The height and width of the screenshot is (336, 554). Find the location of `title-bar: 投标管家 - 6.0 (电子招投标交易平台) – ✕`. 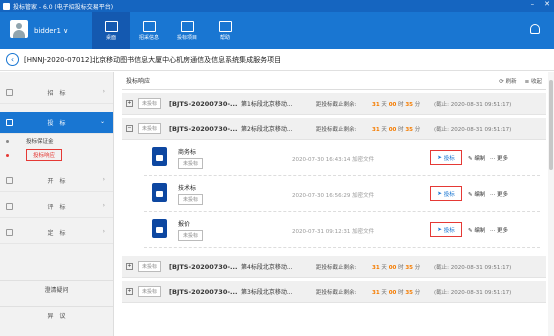

title-bar: 投标管家 - 6.0 (电子招投标交易平台) – ✕ is located at coordinates (277, 6).